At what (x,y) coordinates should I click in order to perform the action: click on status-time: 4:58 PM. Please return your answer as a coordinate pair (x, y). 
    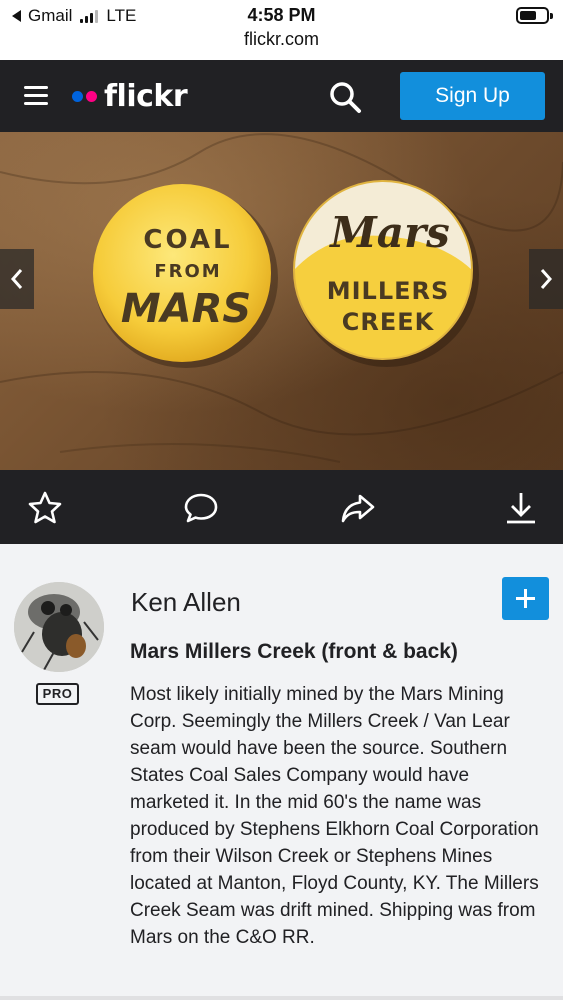
    Looking at the image, I should click on (281, 15).